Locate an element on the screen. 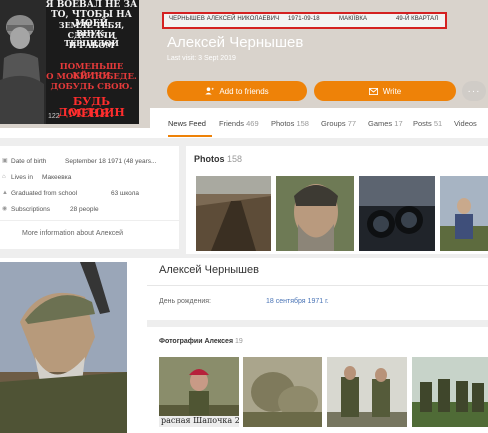 Image resolution: width=488 pixels, height=433 pixels. tab-friends: Friends 469 is located at coordinates (239, 123).